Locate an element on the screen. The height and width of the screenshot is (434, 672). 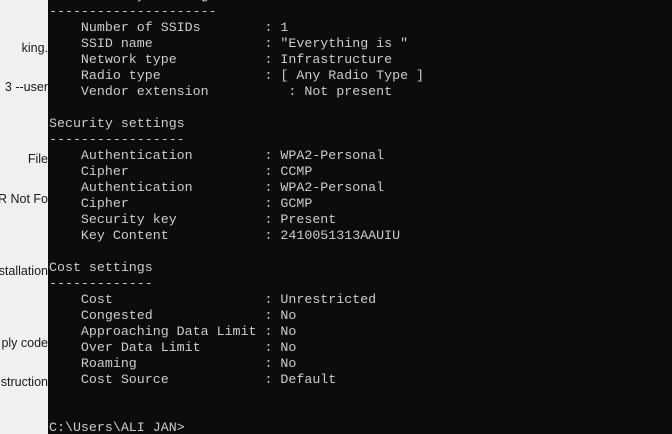
sidebar-item-6: nstruction is located at coordinates (24, 382).